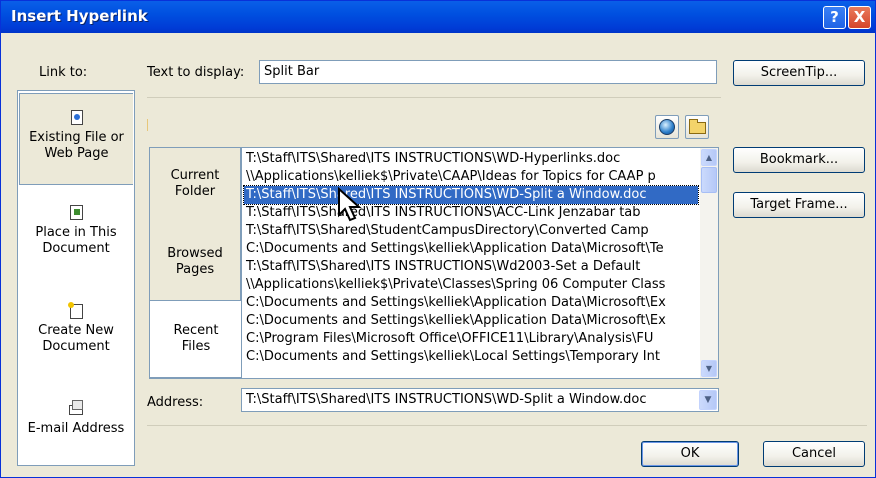 The image size is (876, 478). Describe the element at coordinates (507, 425) in the screenshot. I see `bottom-separator` at that location.